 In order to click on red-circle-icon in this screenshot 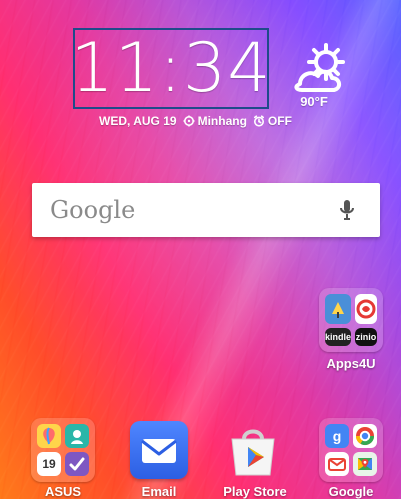, I will do `click(366, 309)`.